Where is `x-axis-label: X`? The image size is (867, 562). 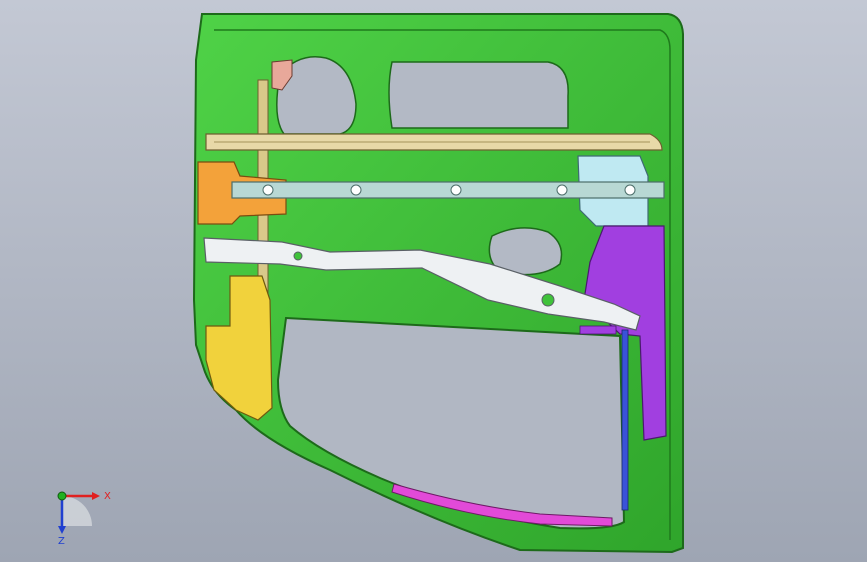 x-axis-label: X is located at coordinates (107, 496).